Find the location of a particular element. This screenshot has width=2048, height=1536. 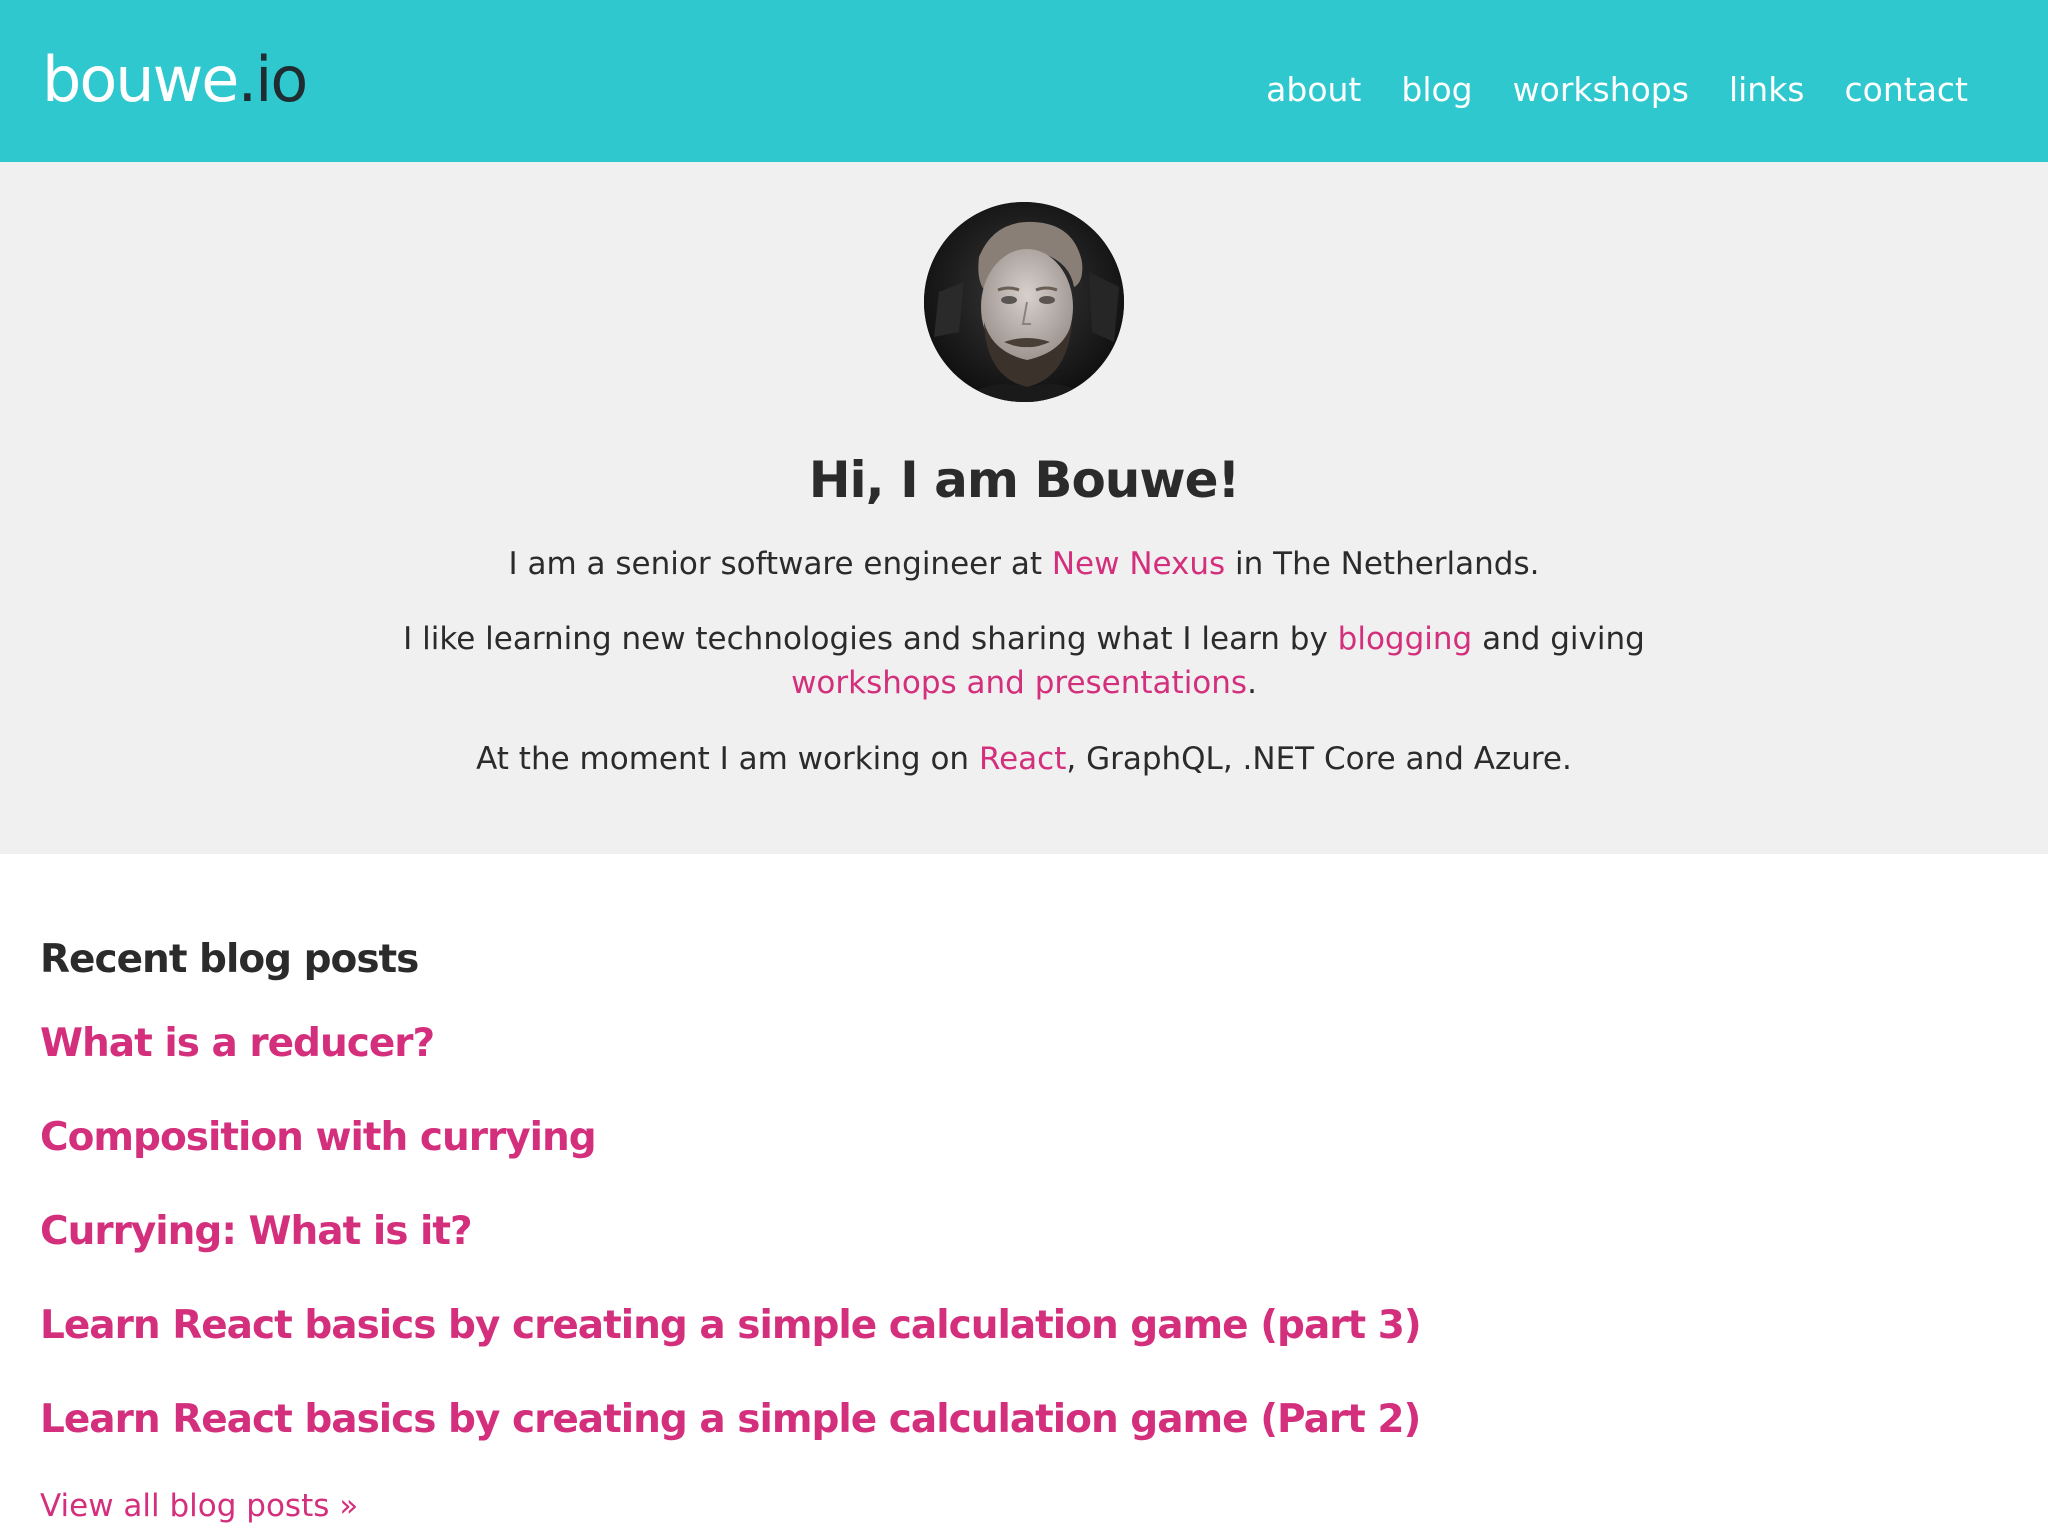

nav-link-links: links is located at coordinates (1767, 90).